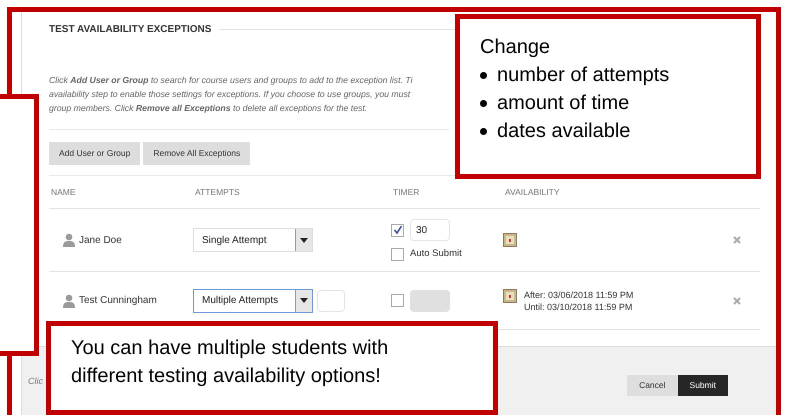 This screenshot has height=415, width=786. Describe the element at coordinates (208, 108) in the screenshot. I see `instruction-text: group members. Click Remove all Exceptions to delete all exceptions for the test.` at that location.